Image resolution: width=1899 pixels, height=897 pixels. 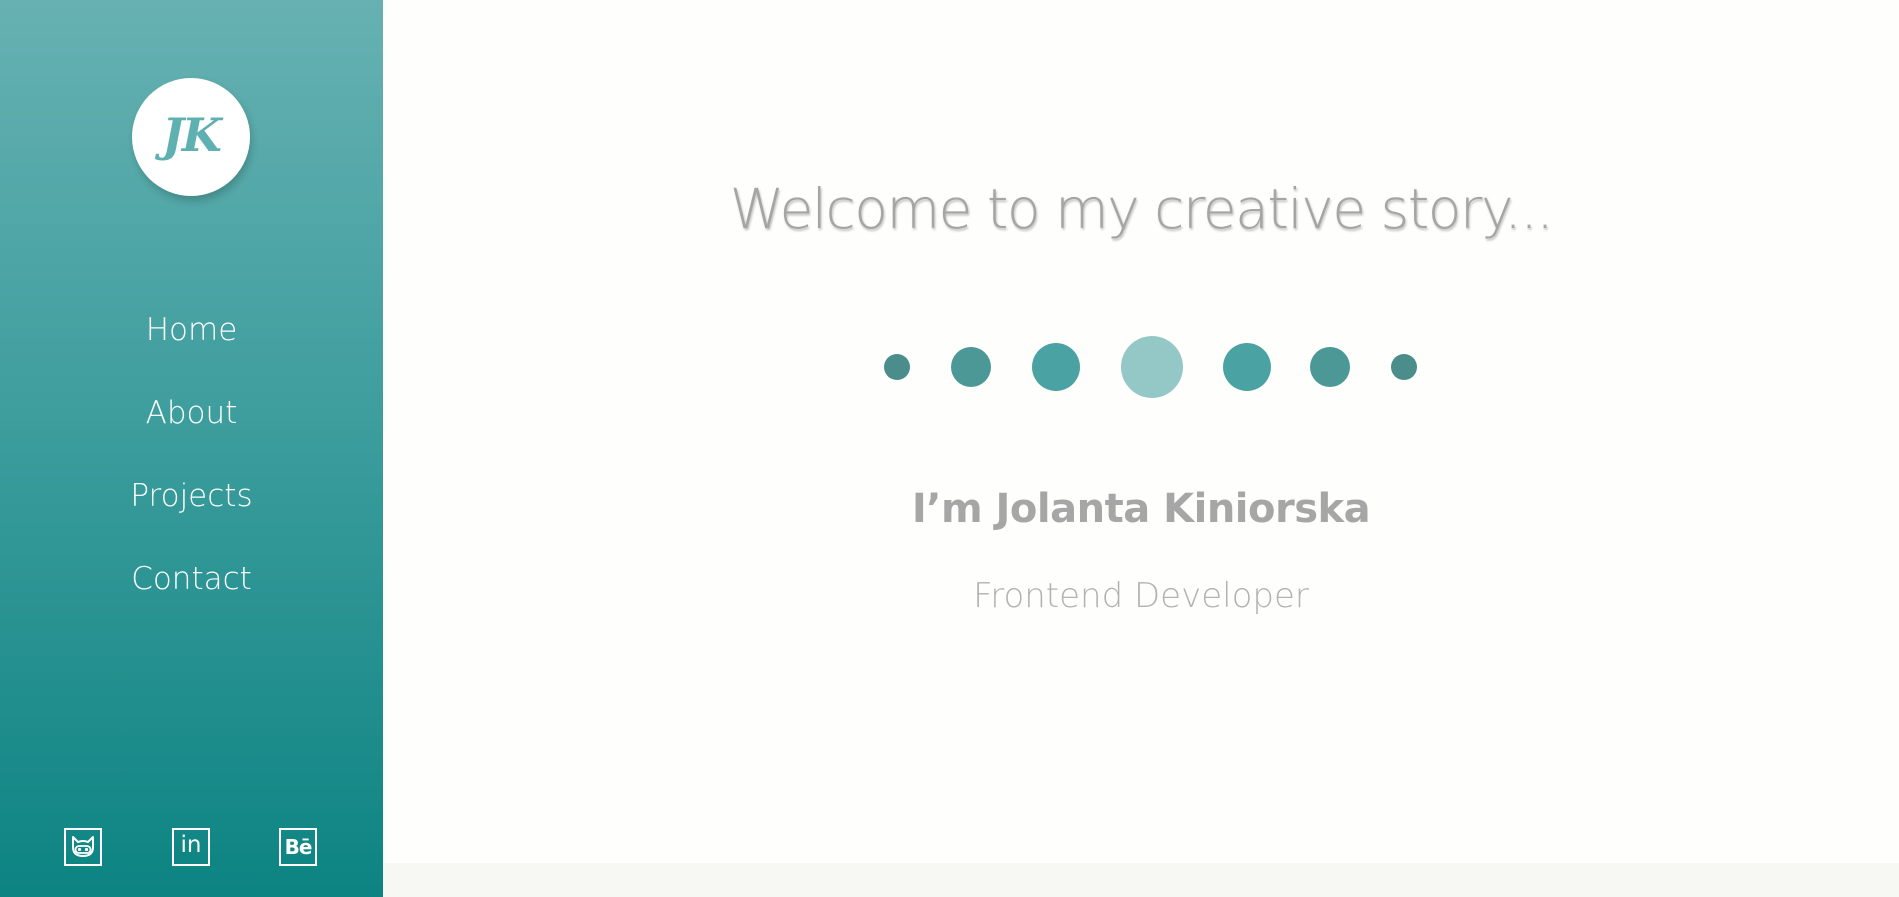 I want to click on nav-item-about: About, so click(x=191, y=424).